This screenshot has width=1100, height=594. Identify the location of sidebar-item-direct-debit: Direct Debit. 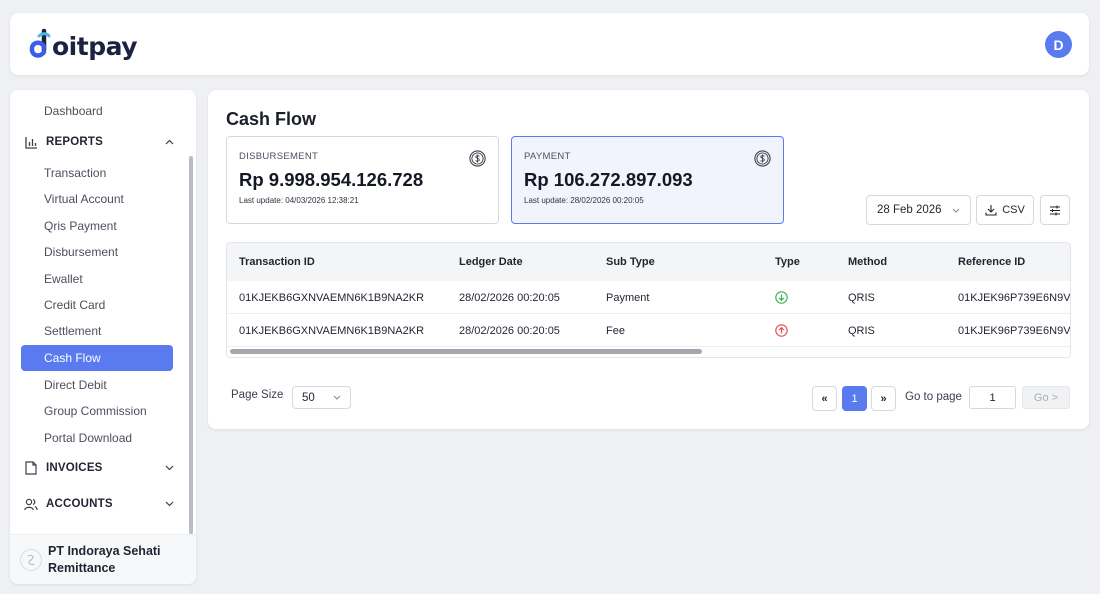
(97, 385).